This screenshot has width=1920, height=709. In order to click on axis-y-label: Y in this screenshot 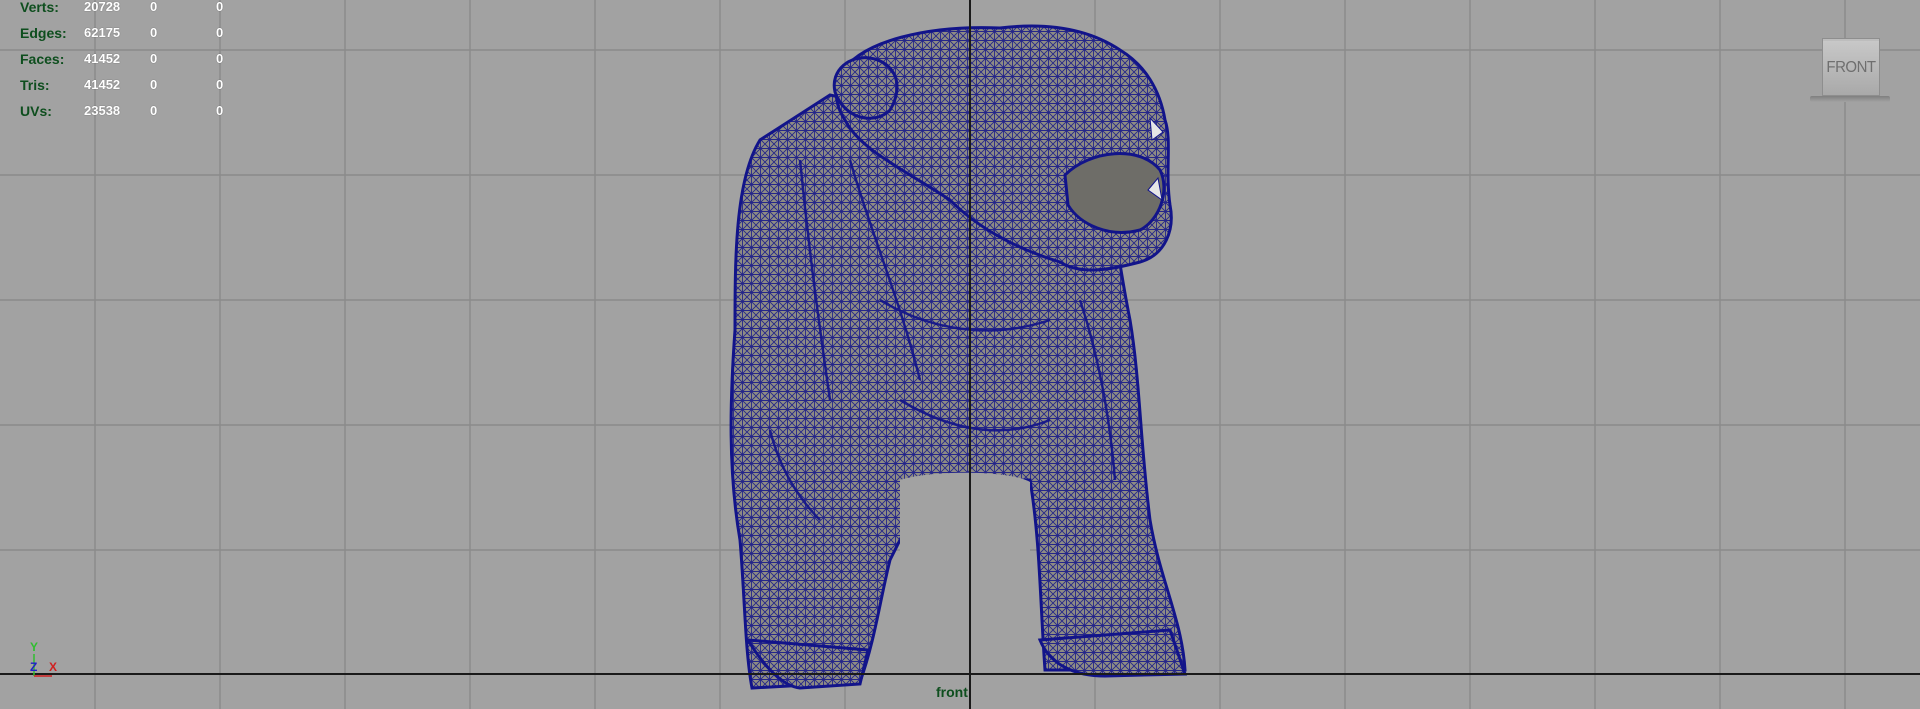, I will do `click(34, 647)`.